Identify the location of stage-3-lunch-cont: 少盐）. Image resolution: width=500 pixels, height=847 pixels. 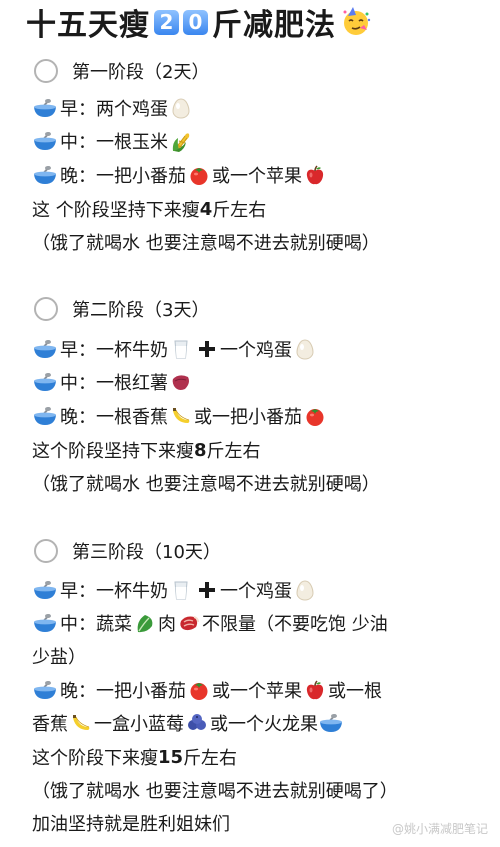
(59, 656).